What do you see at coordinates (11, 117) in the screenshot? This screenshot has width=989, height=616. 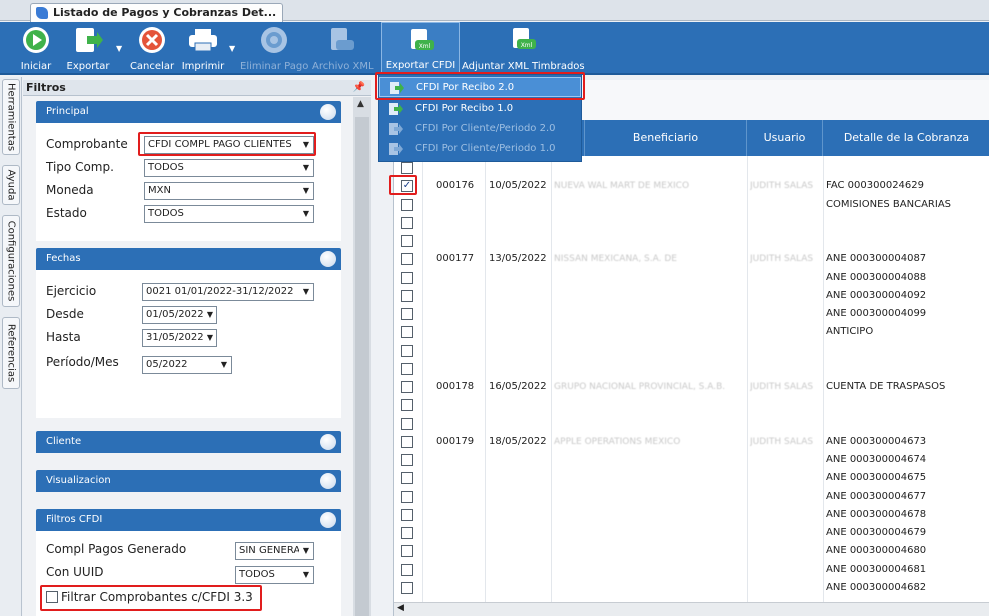 I see `tab-herramientas: Herramientas` at bounding box center [11, 117].